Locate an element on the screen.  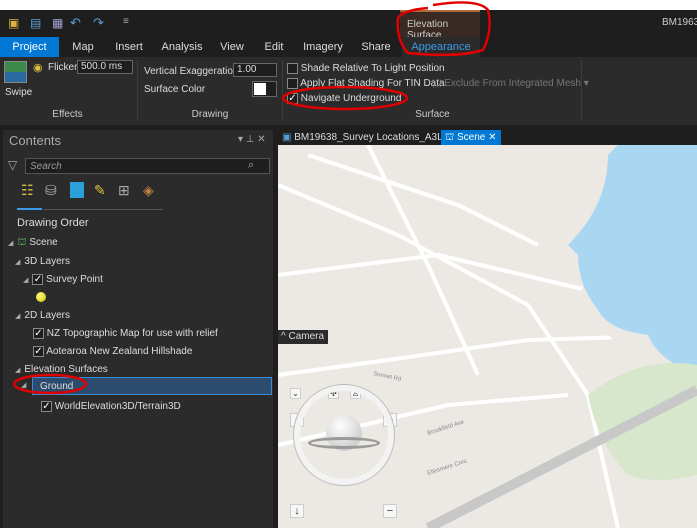
swipe-button: Swipe is located at coordinates (18, 92).